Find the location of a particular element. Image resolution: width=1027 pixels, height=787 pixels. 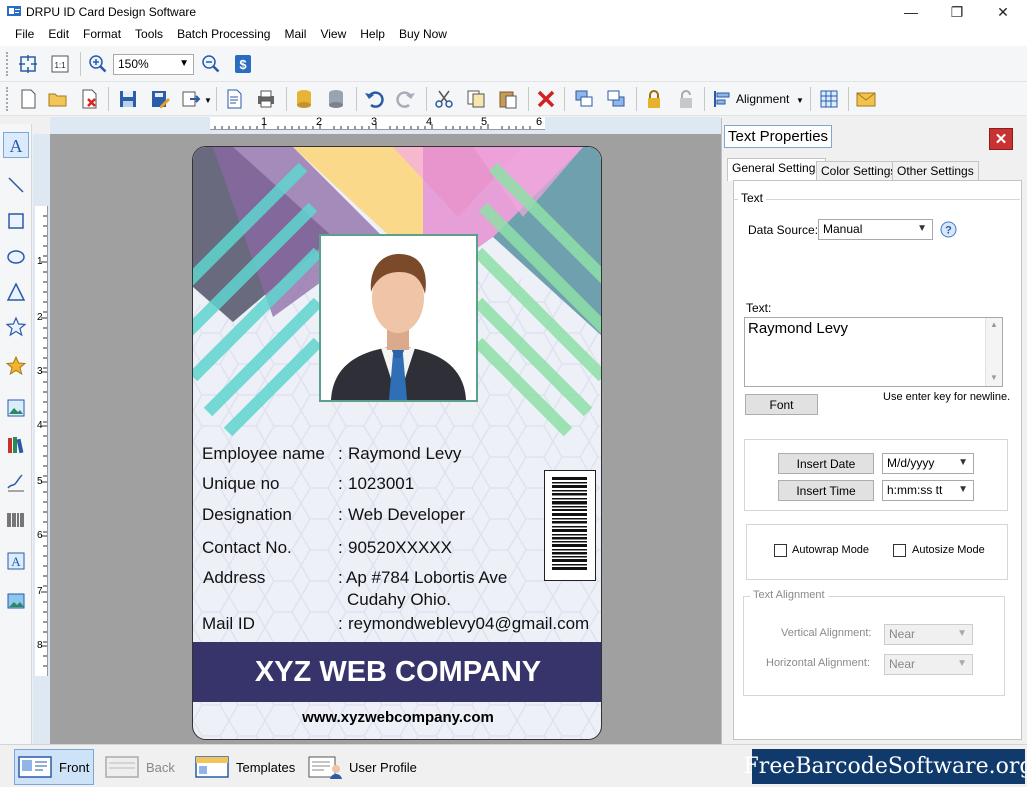

back-card-icon is located at coordinates (122, 767).